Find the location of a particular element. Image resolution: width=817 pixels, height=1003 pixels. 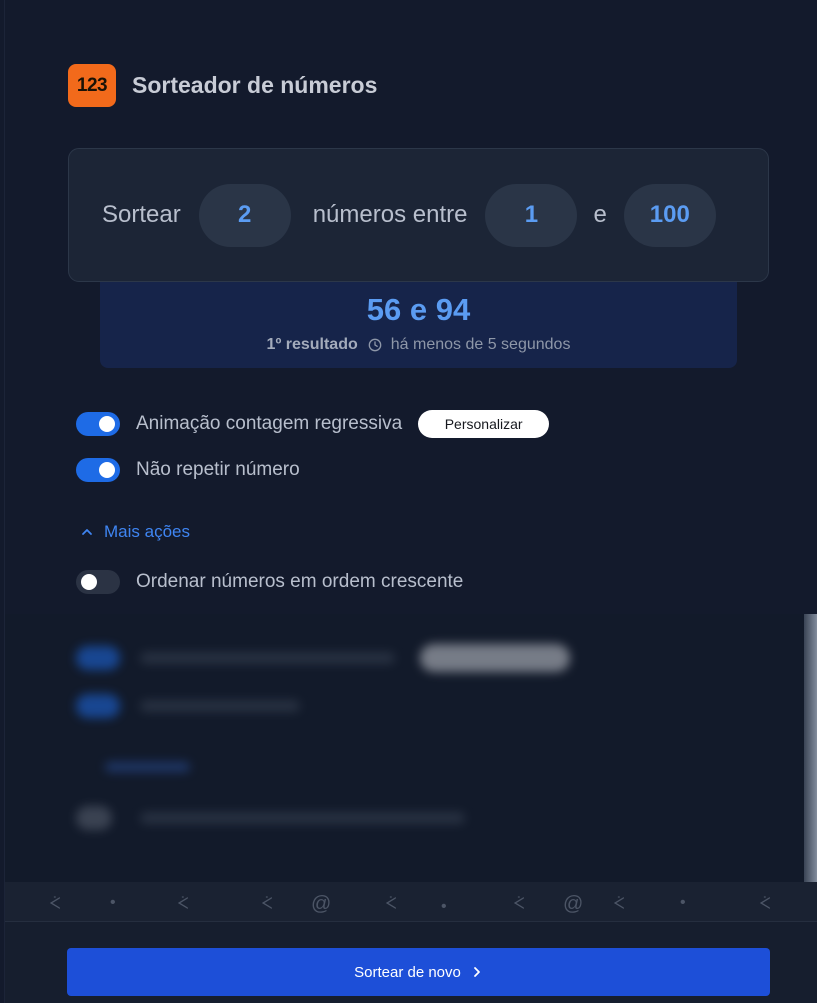

page-title: Sorteador de números is located at coordinates (255, 85).